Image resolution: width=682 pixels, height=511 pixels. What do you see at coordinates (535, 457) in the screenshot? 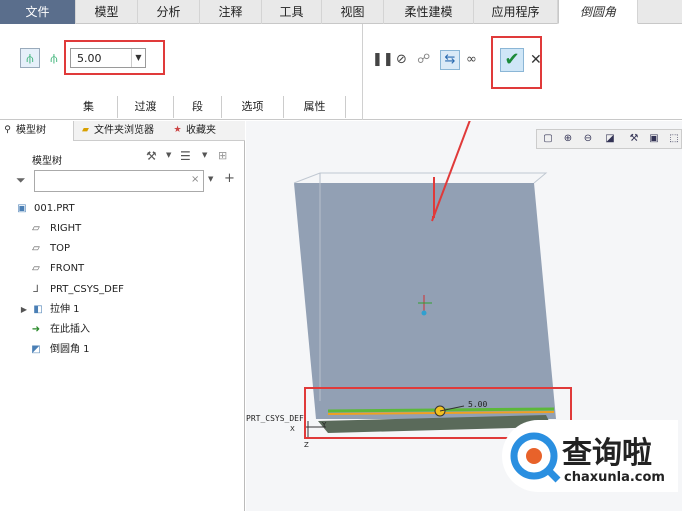
I see `watermark-logo-icon` at bounding box center [535, 457].